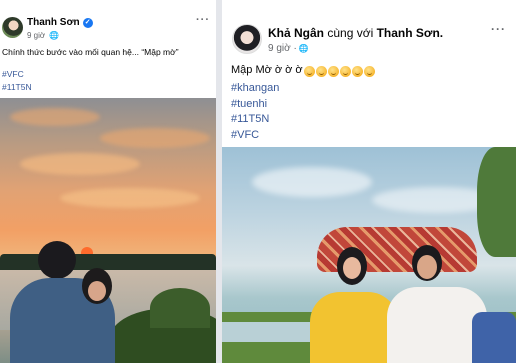  Describe the element at coordinates (57, 260) in the screenshot. I see `person-head-shape` at that location.